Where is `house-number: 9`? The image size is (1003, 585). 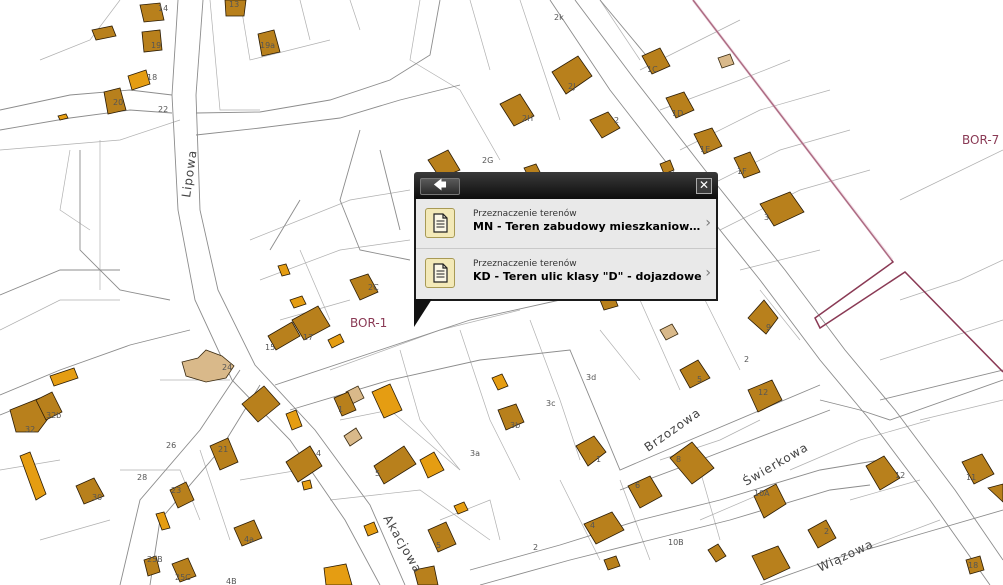 house-number: 9 is located at coordinates (768, 327).